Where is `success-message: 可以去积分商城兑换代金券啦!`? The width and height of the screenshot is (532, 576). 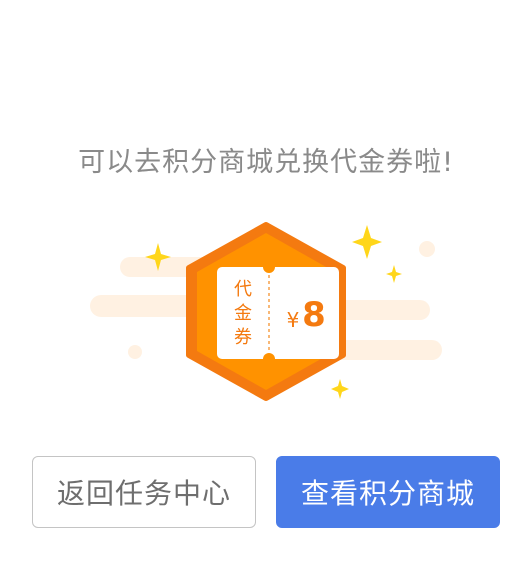 success-message: 可以去积分商城兑换代金券啦! is located at coordinates (266, 162).